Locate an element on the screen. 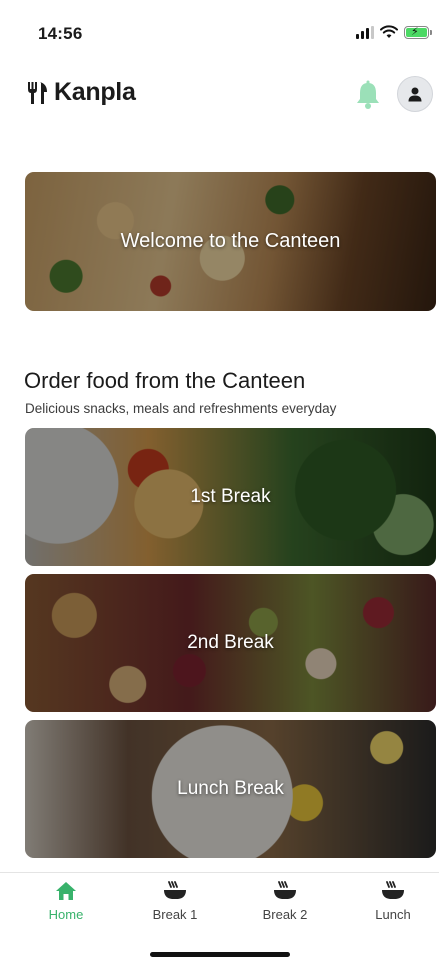 The image size is (439, 960). nav-item-home: Home is located at coordinates (66, 901).